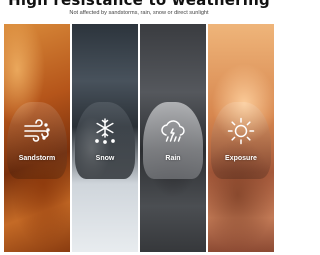 This screenshot has width=320, height=255. What do you see at coordinates (37, 158) in the screenshot?
I see `panel-label-sandstorm: Sandstorm` at bounding box center [37, 158].